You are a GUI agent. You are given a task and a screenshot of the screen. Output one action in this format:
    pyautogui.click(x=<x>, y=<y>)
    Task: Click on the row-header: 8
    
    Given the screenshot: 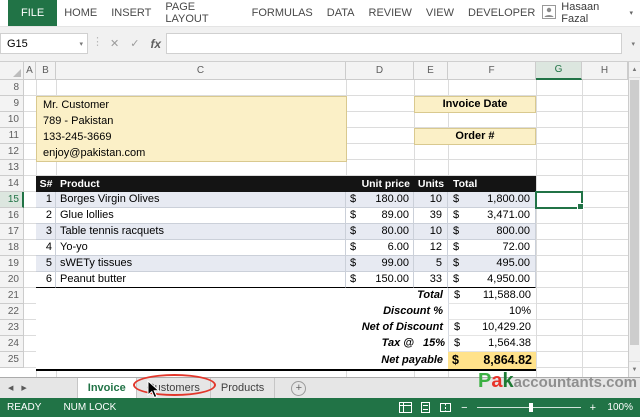 What is the action you would take?
    pyautogui.click(x=12, y=88)
    